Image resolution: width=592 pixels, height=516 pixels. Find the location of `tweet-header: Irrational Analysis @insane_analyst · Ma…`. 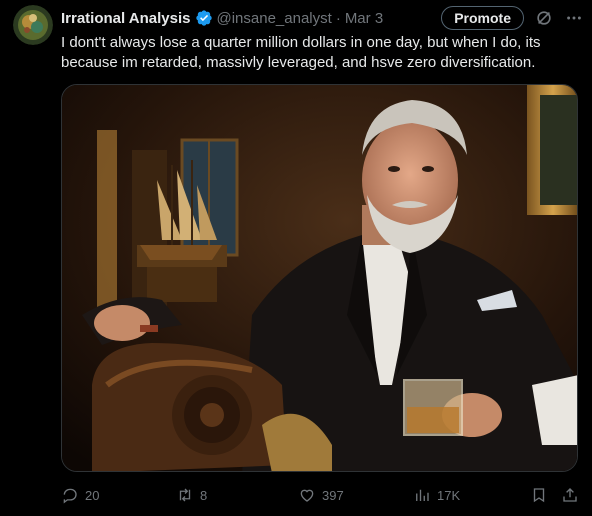

tweet-header: Irrational Analysis @insane_analyst · Ma… is located at coordinates (322, 18).